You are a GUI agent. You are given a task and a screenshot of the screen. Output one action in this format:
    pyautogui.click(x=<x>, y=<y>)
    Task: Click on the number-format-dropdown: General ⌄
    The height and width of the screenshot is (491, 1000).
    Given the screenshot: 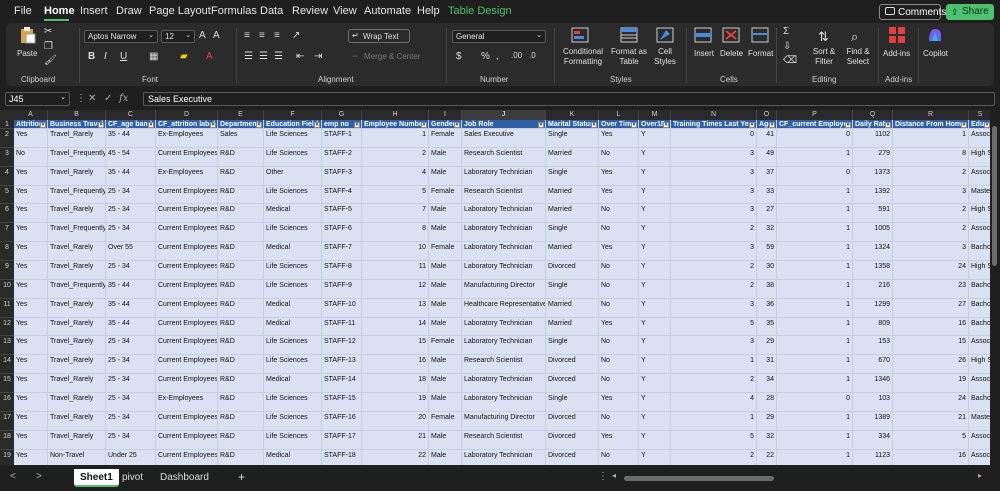 What is the action you would take?
    pyautogui.click(x=499, y=36)
    